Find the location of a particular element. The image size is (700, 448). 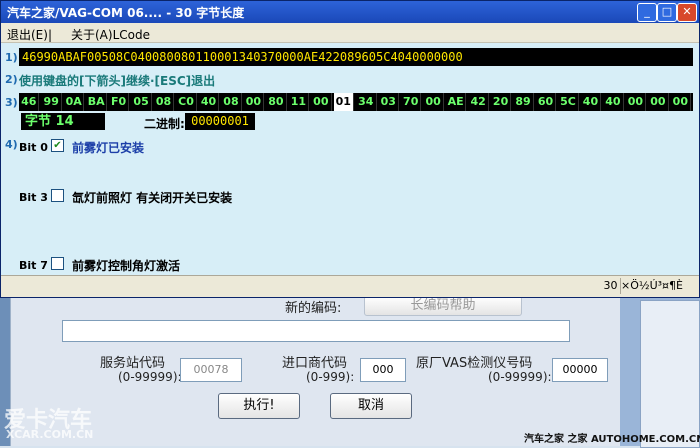

bit-0-description: 前雾灯已安装 is located at coordinates (108, 148).